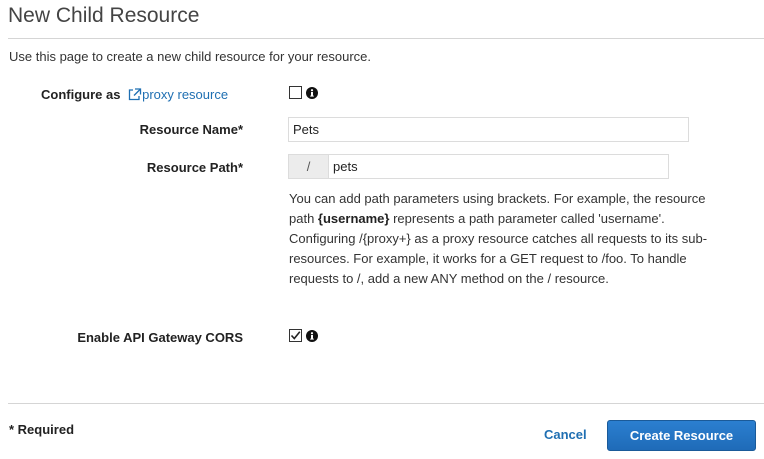 Image resolution: width=764 pixels, height=459 pixels. I want to click on title-divider, so click(386, 38).